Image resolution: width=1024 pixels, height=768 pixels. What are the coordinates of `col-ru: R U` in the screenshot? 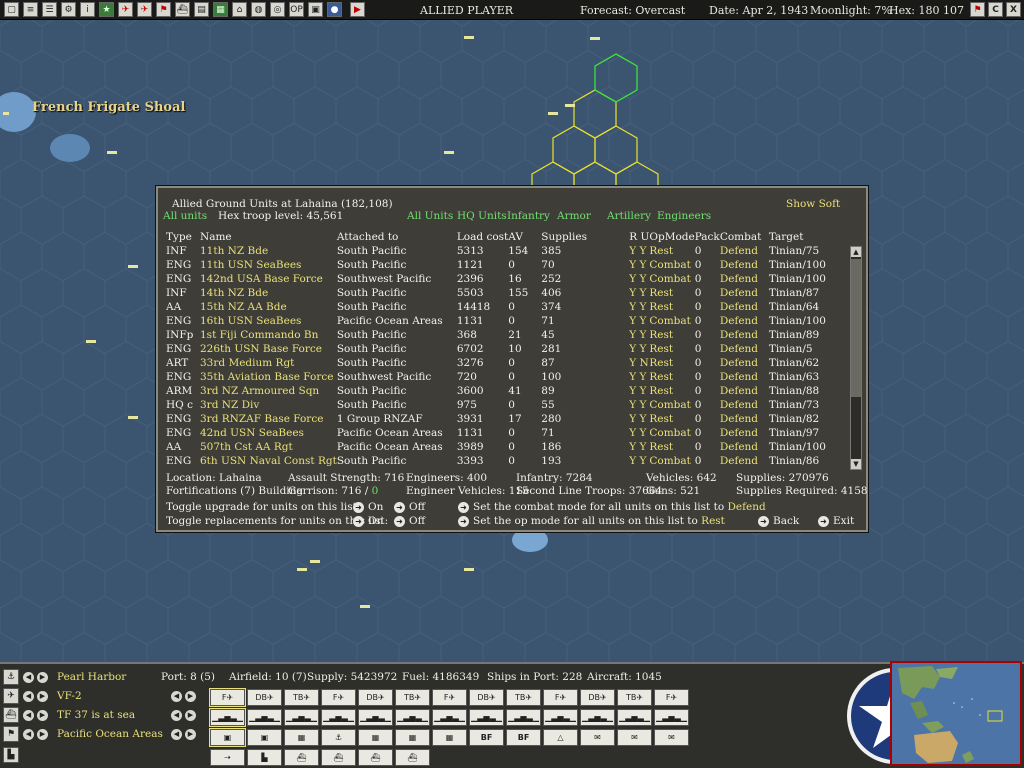 It's located at (639, 237).